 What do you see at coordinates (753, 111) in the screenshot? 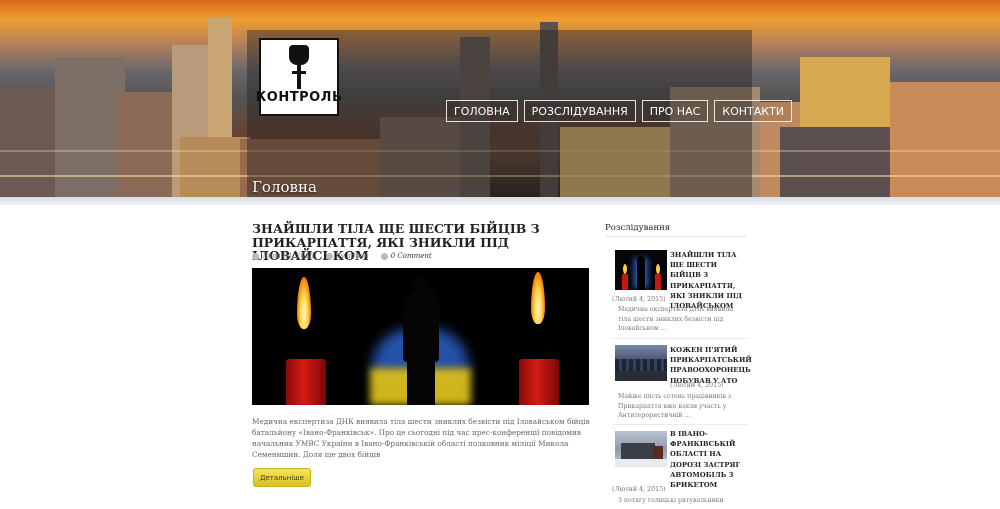
I see `nav-item-contacts: КОНТАКТИ` at bounding box center [753, 111].